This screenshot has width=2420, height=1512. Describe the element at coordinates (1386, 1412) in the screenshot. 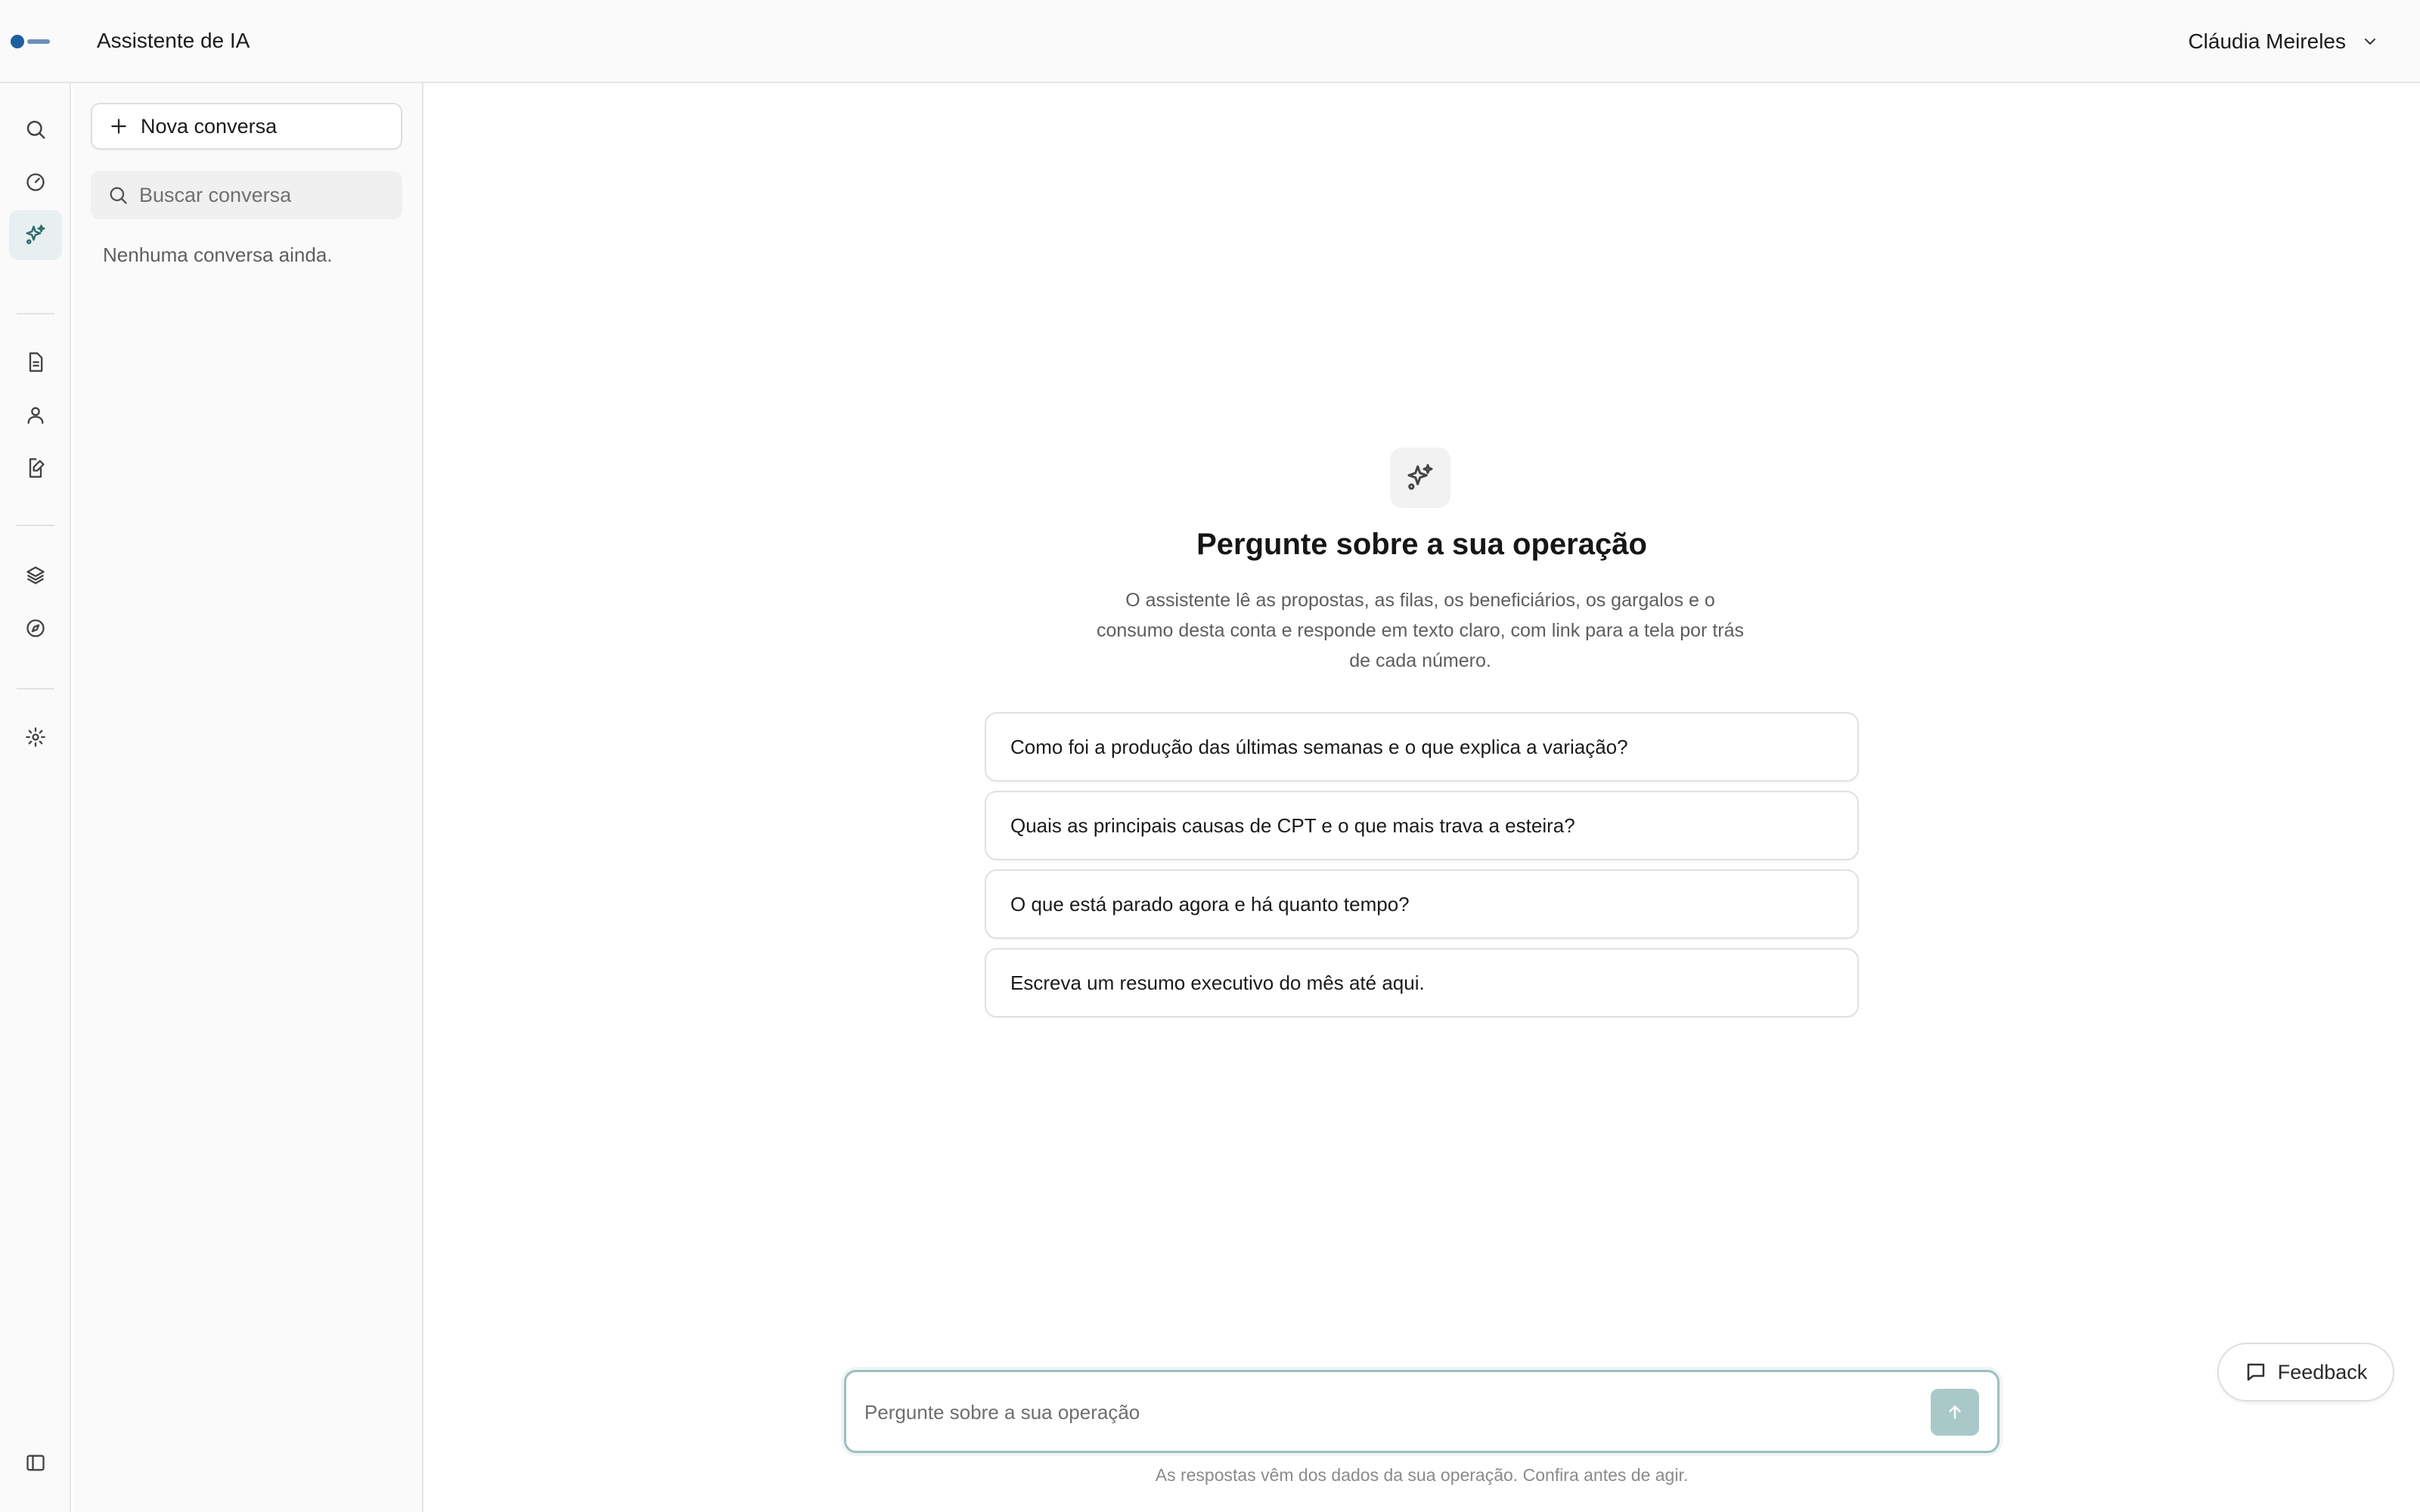

I see `message-input` at that location.